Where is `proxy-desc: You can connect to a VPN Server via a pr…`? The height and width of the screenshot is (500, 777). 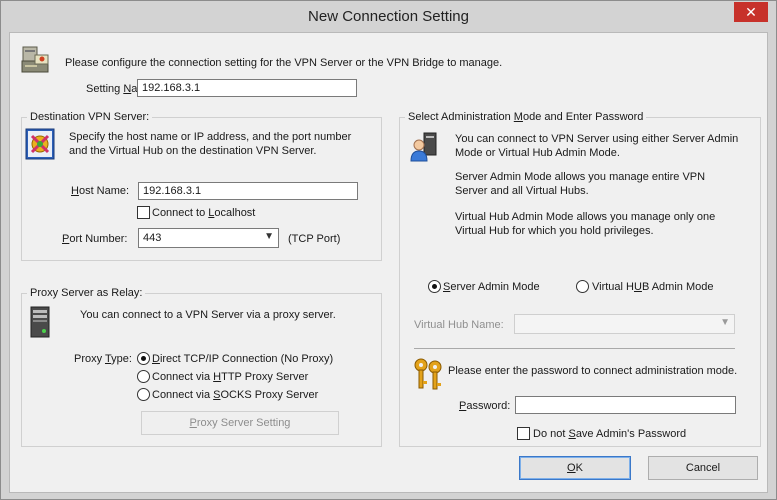 proxy-desc: You can connect to a VPN Server via a pr… is located at coordinates (208, 315).